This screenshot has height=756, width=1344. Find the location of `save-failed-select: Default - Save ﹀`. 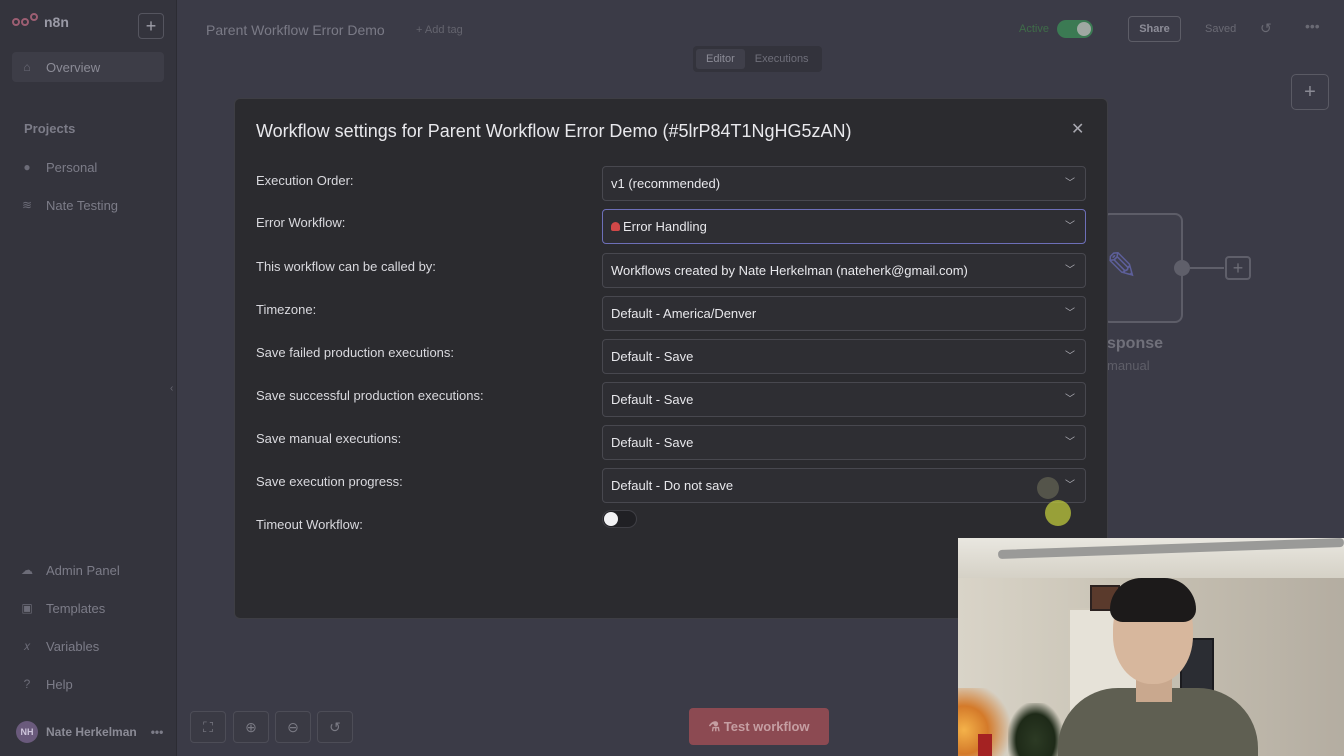

save-failed-select: Default - Save ﹀ is located at coordinates (844, 356).